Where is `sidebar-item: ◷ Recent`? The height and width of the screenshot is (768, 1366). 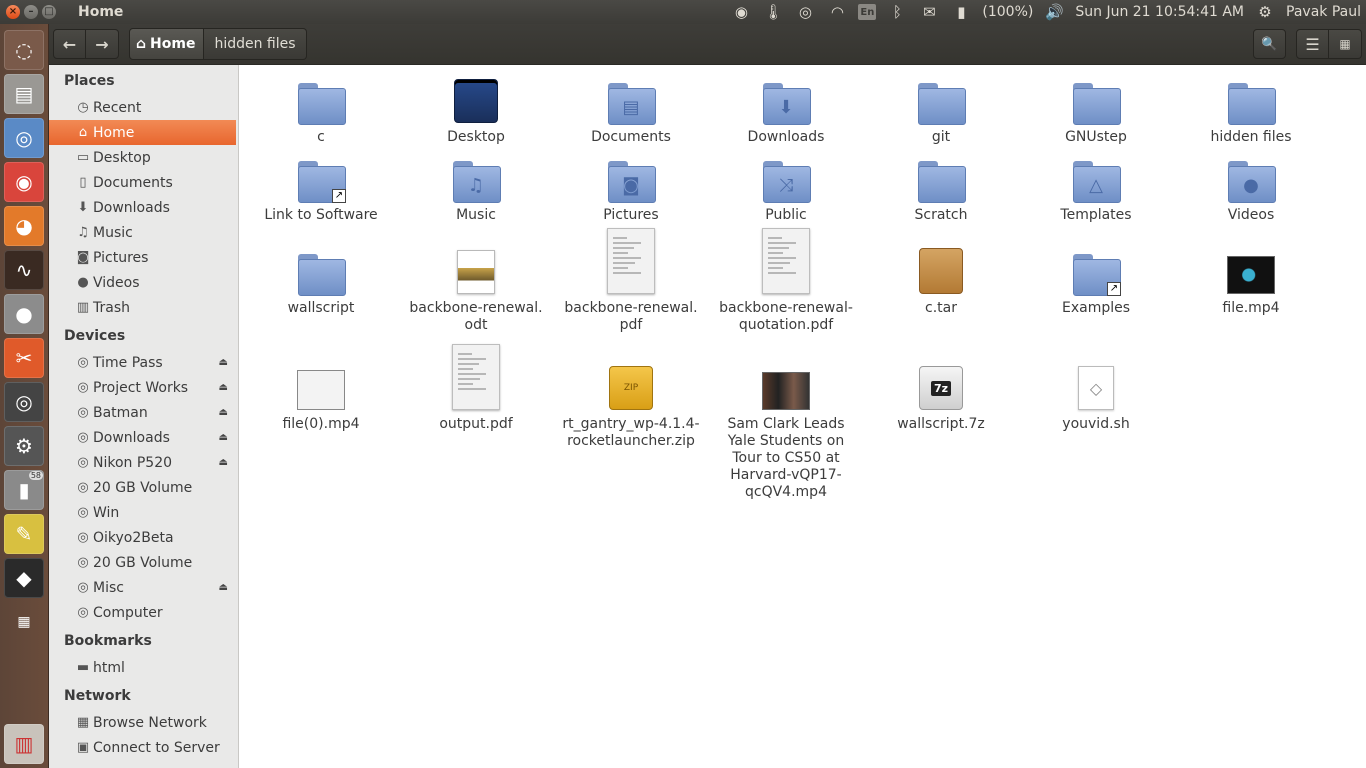 sidebar-item: ◷ Recent is located at coordinates (143, 107).